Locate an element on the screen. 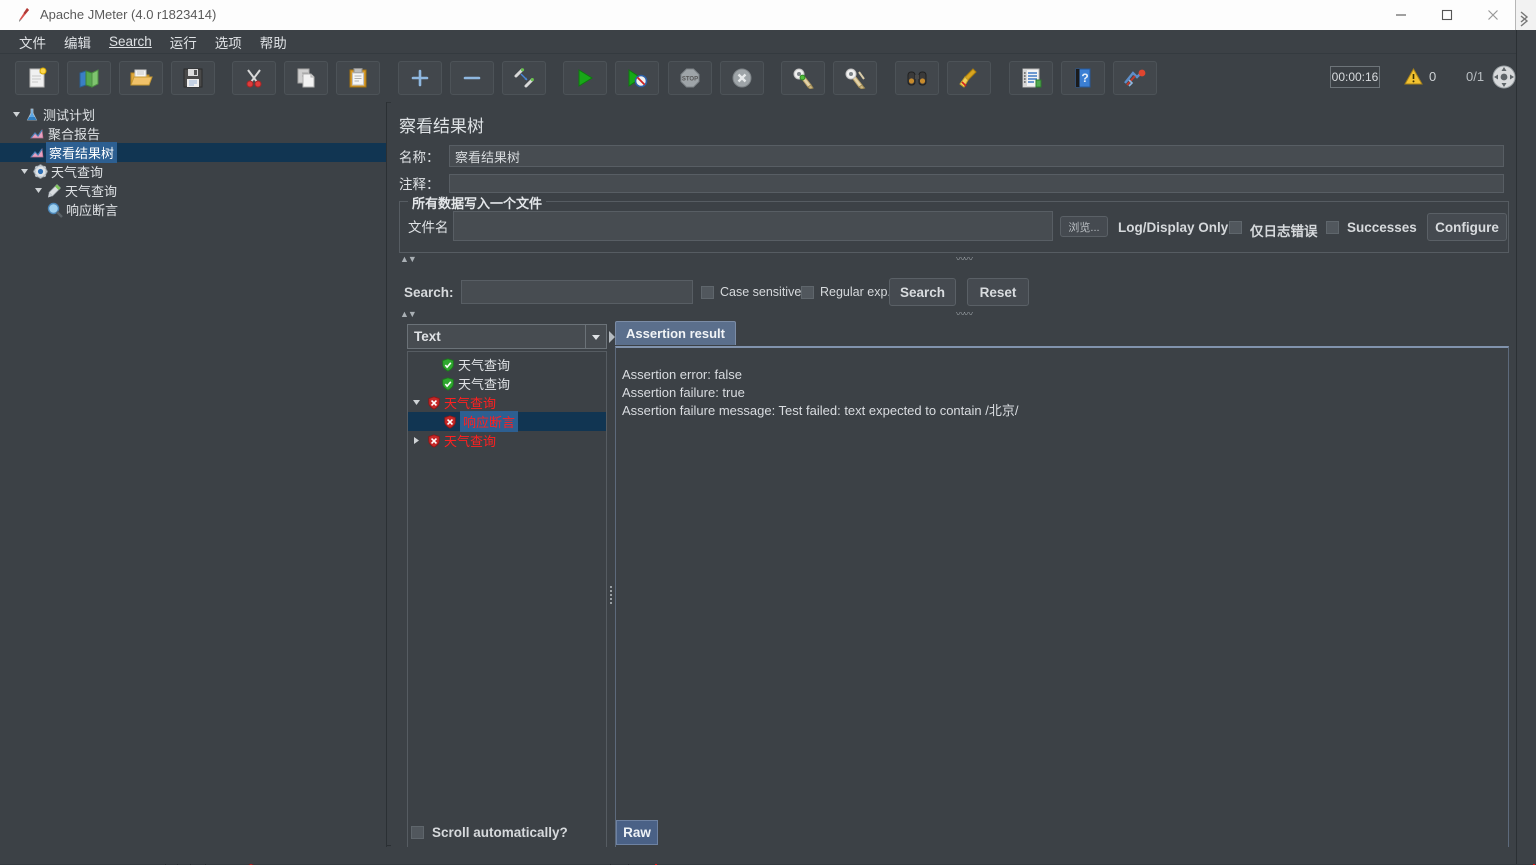 The height and width of the screenshot is (865, 1536). menu-search: Search is located at coordinates (130, 41).